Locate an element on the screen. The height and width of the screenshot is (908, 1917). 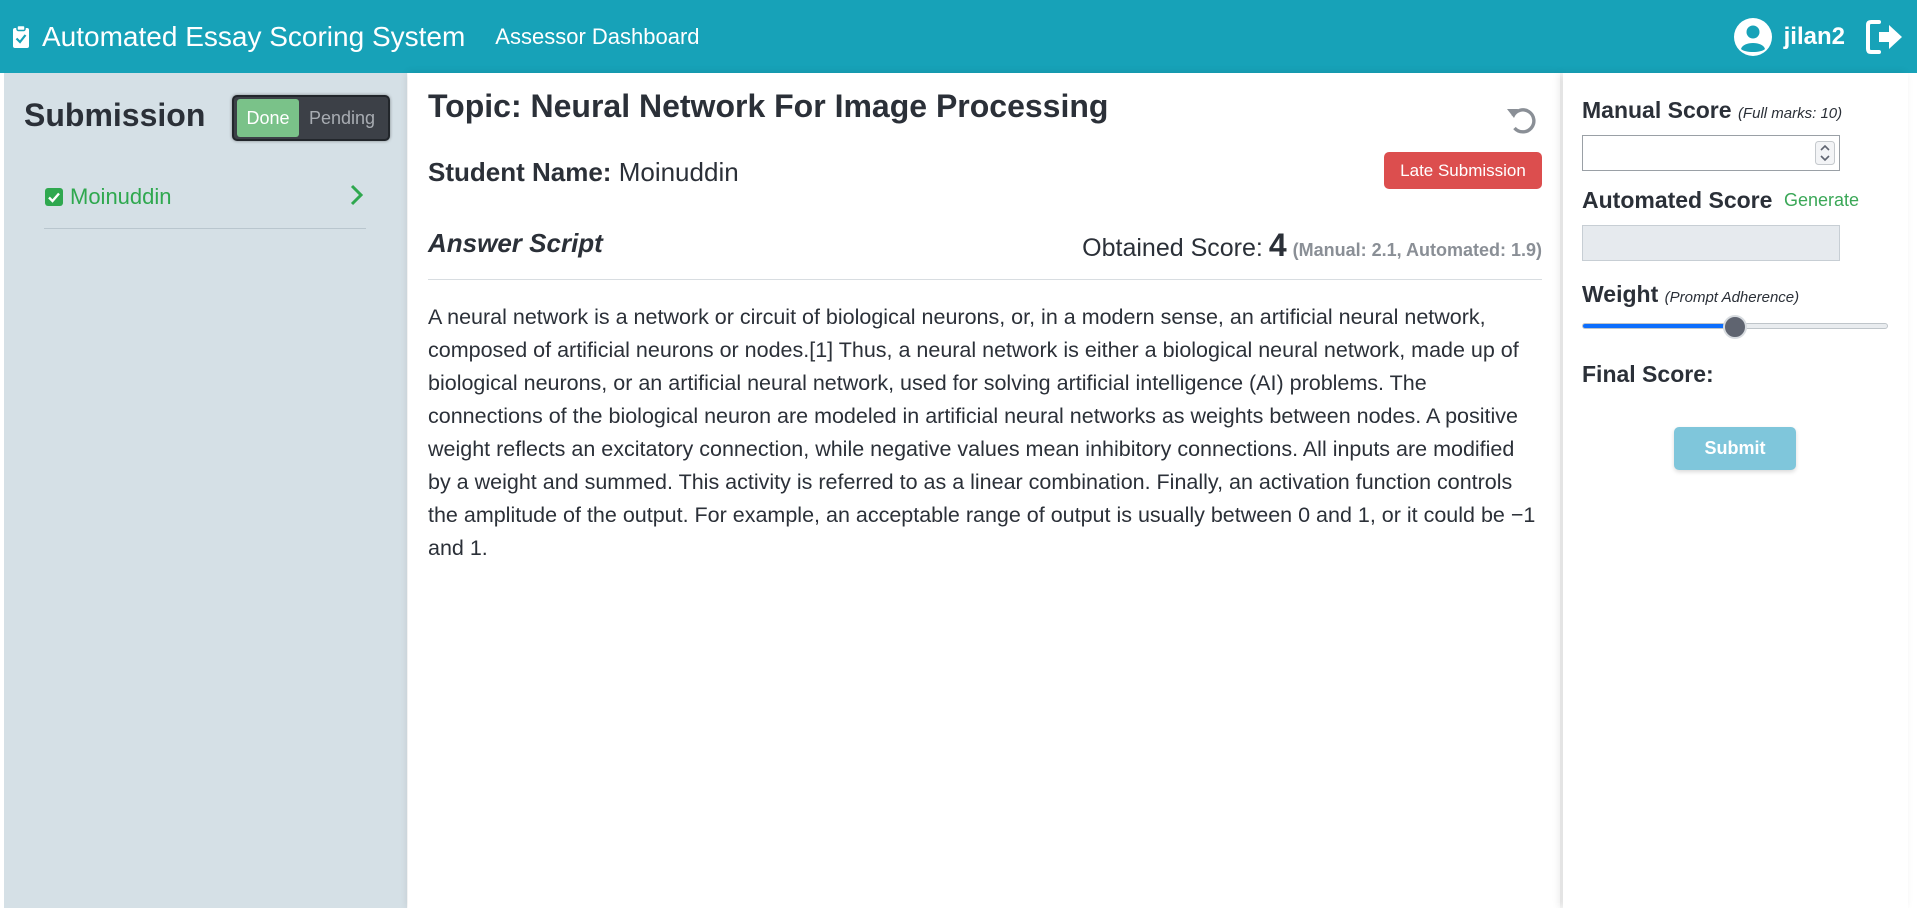
weight-label: Weight (Prompt Adherence) is located at coordinates (1690, 294).